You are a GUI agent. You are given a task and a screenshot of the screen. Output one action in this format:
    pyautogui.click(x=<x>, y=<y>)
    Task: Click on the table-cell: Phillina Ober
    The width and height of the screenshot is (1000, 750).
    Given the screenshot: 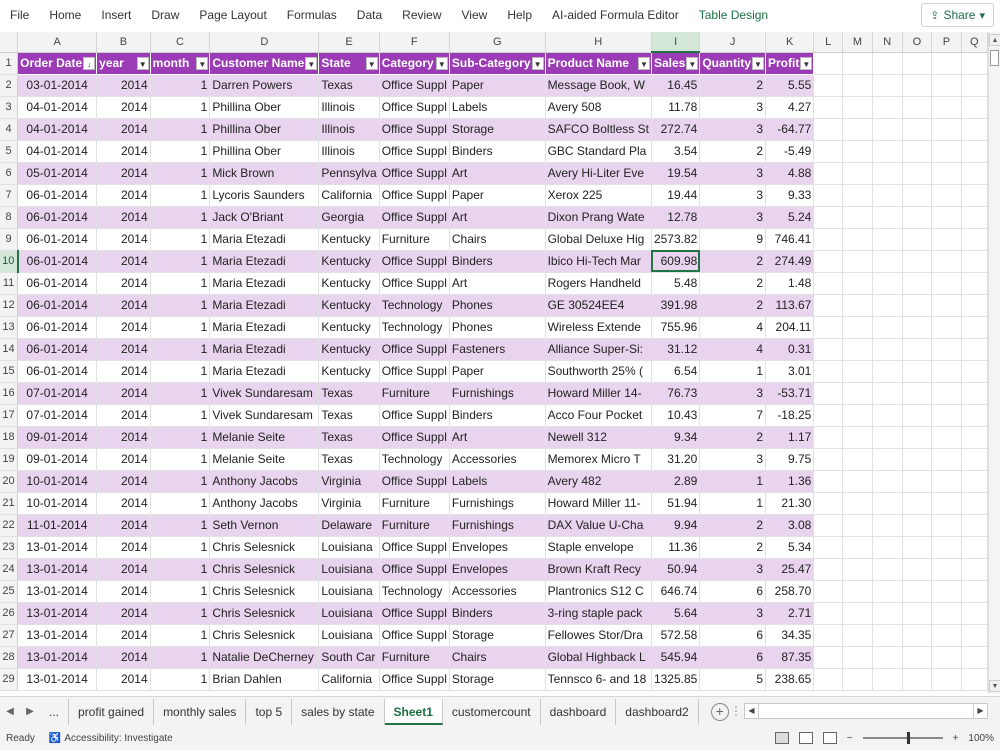 What is the action you would take?
    pyautogui.click(x=264, y=151)
    